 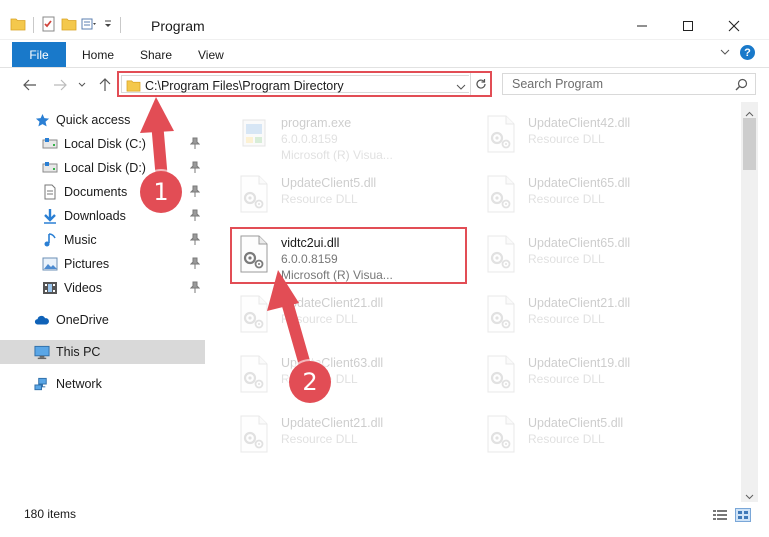 I want to click on refresh-icon, so click(x=480, y=84).